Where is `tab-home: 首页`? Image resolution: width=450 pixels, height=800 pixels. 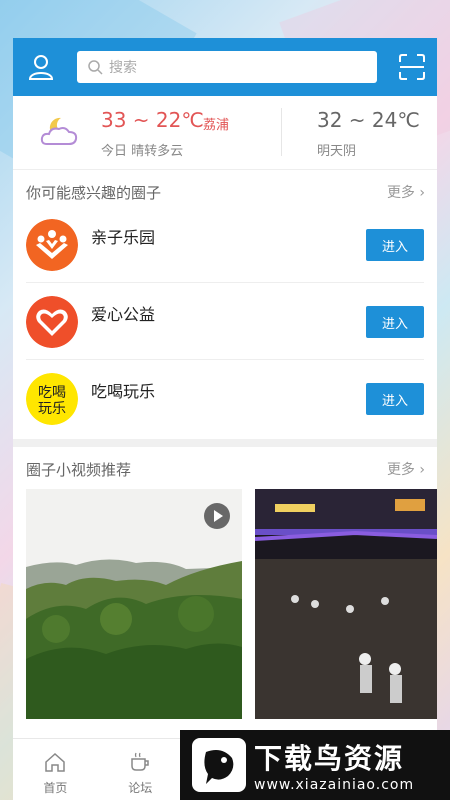 tab-home: 首页 is located at coordinates (55, 769).